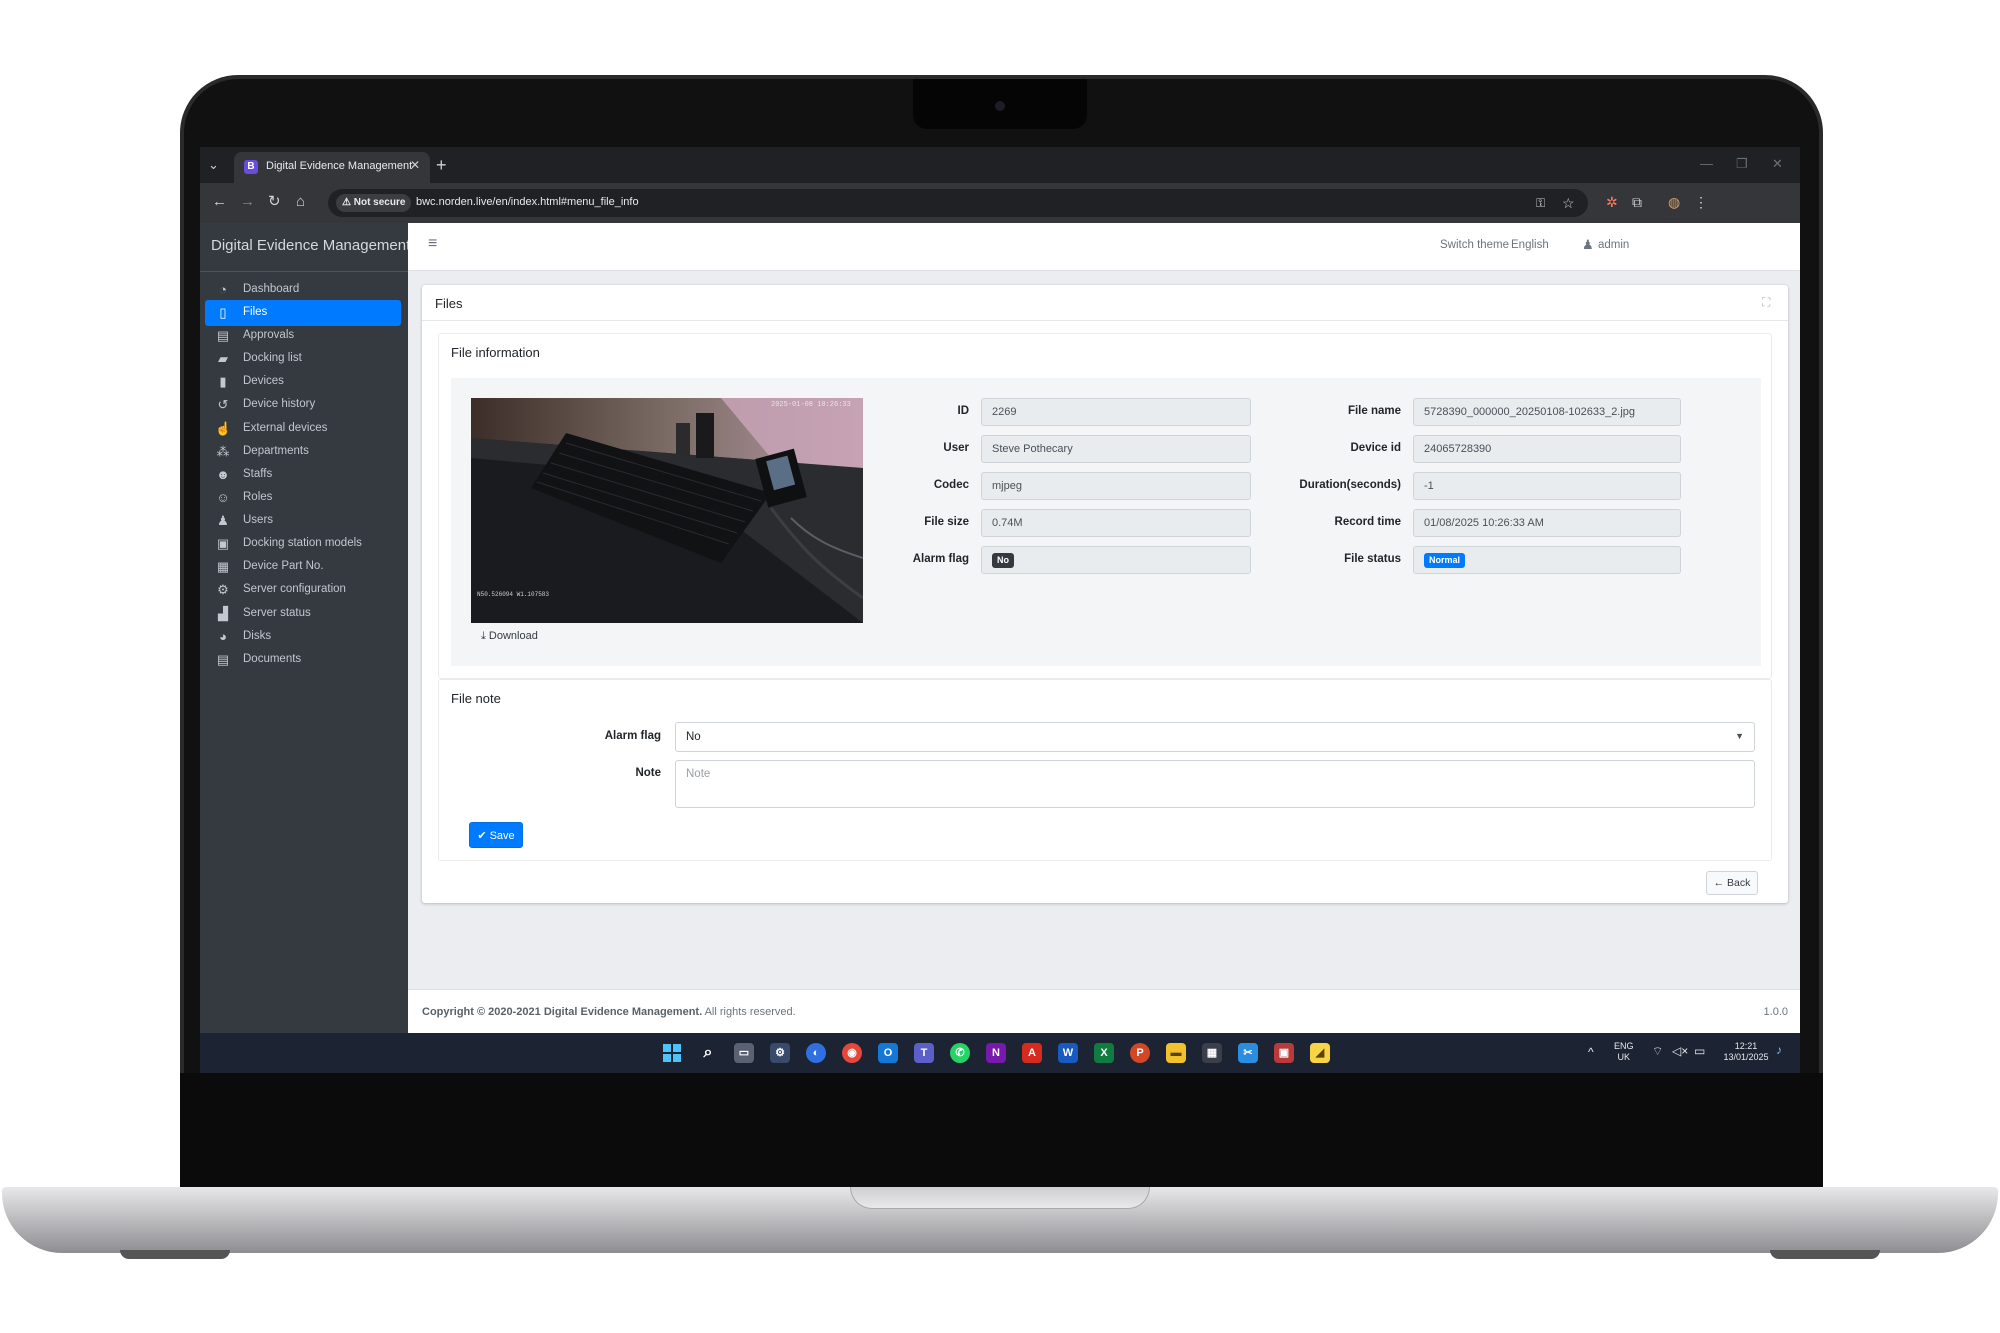 This screenshot has height=1333, width=2000. I want to click on clock-time: 12:21, so click(1746, 1046).